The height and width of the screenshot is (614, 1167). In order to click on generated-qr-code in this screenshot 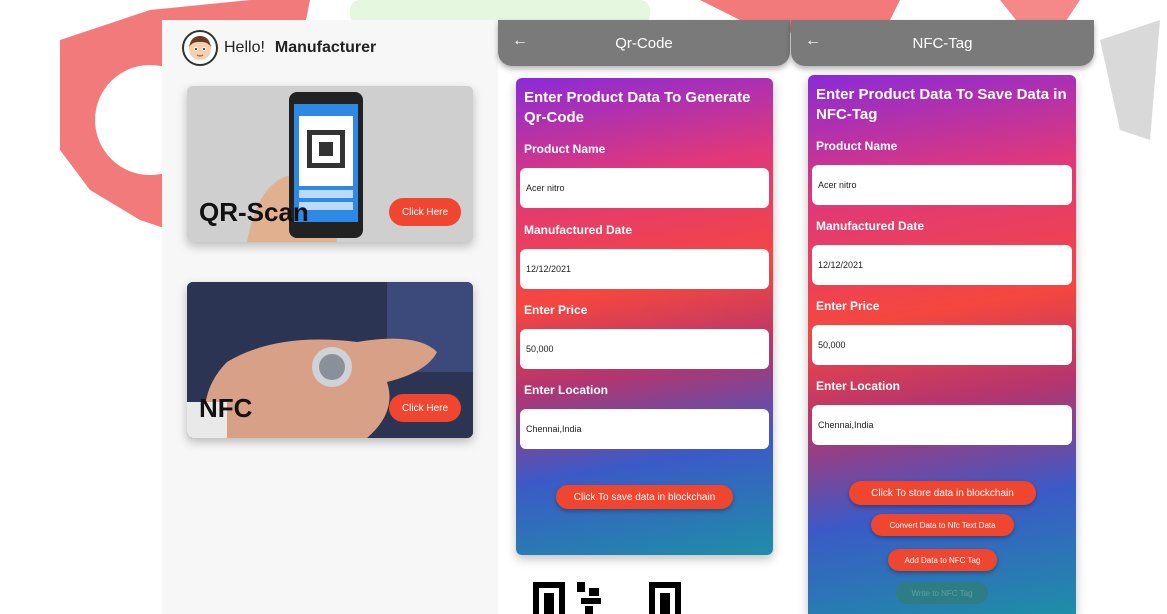, I will do `click(607, 594)`.